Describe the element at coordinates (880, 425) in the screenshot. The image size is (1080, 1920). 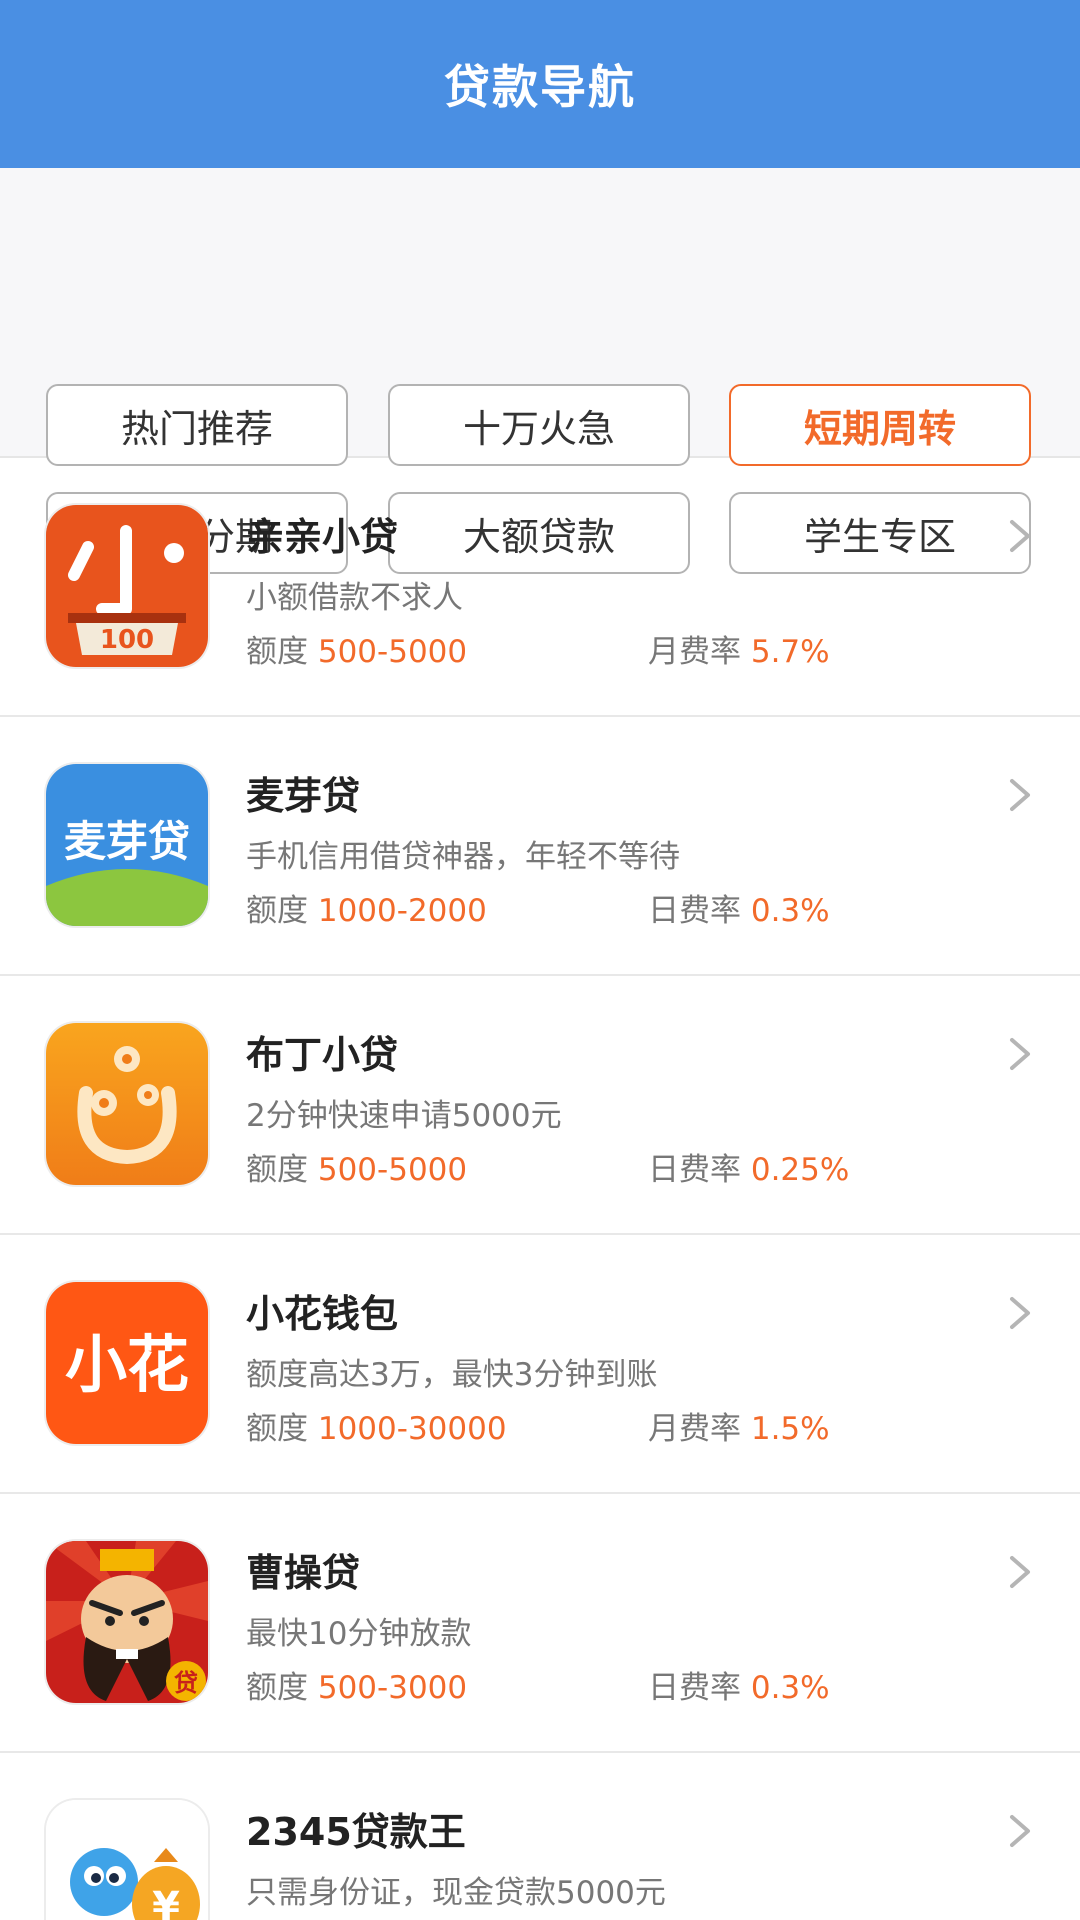
I see `filter-short-term-button: 短期周转` at that location.